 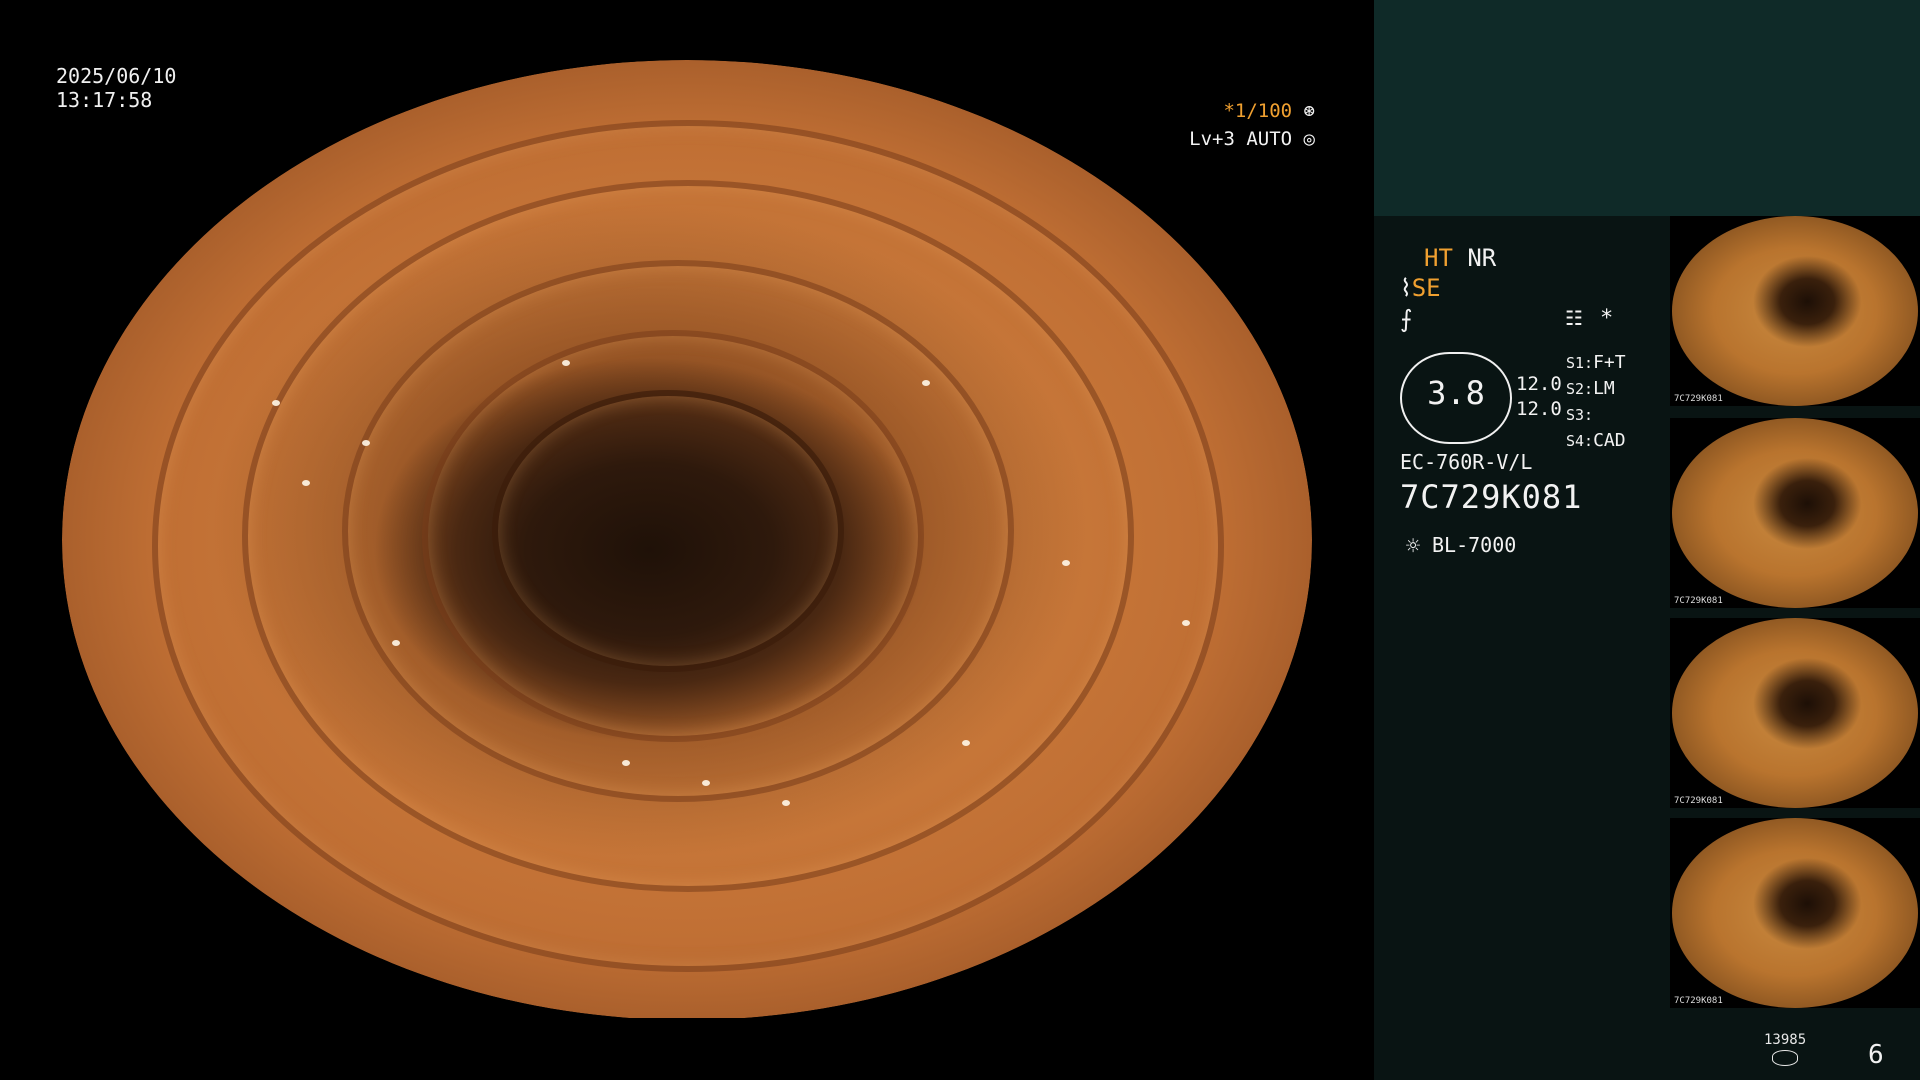 I want to click on info-panel, so click(x=1522, y=648).